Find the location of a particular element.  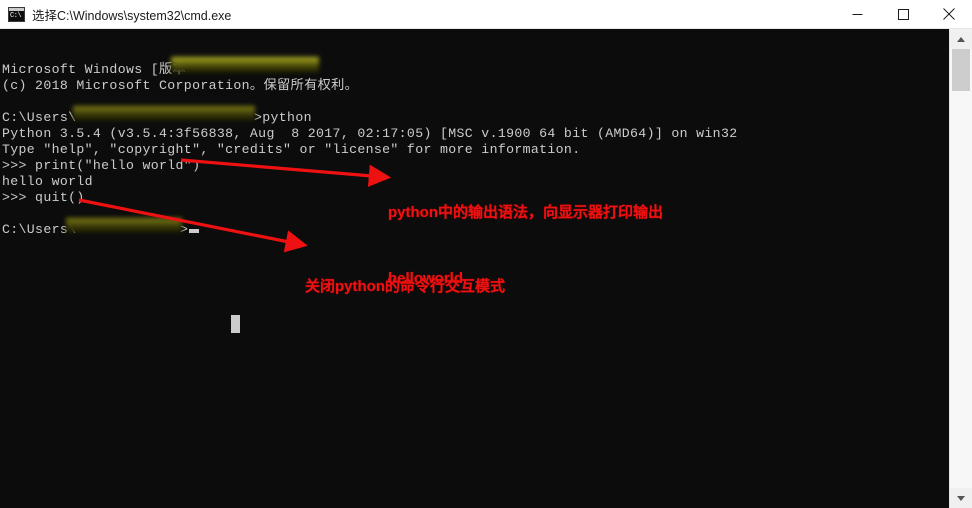

console-line: (c) 2018 Microsoft Corporation。保留所有权利。 is located at coordinates (180, 85).